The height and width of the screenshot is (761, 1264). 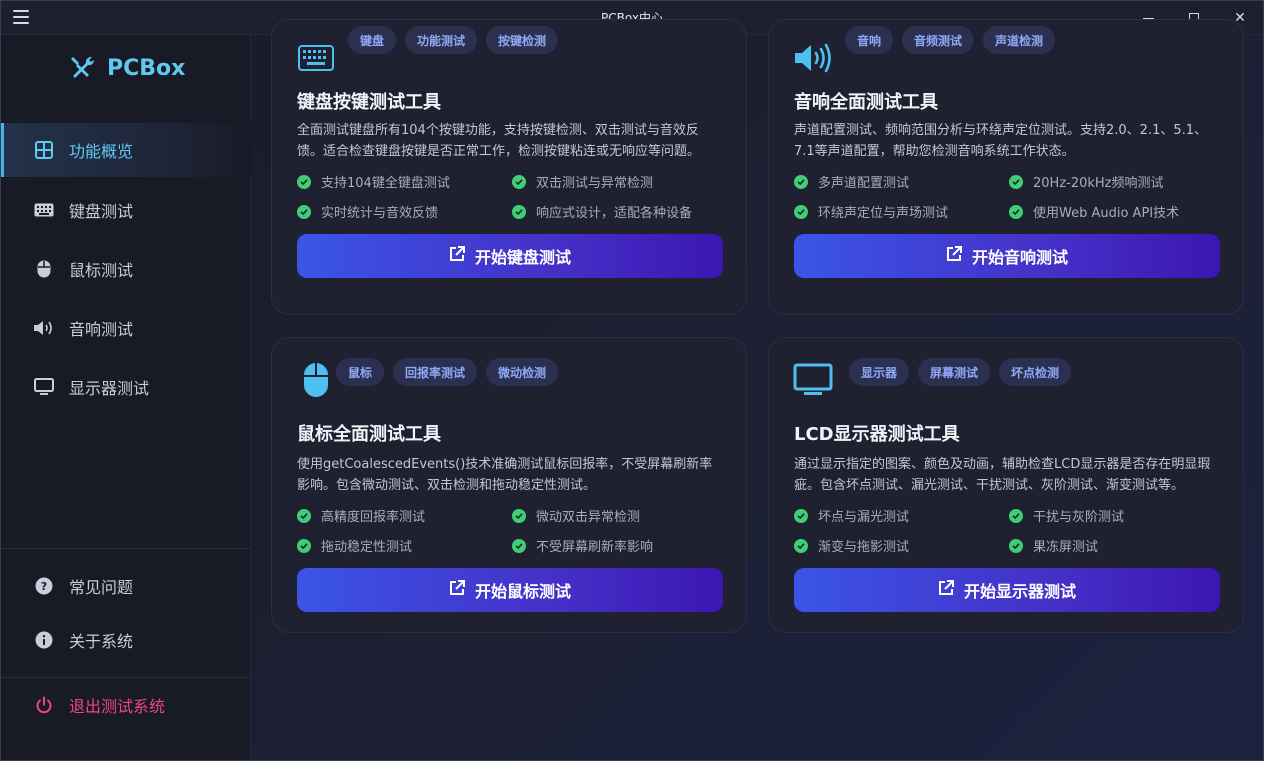 I want to click on tag-list: 显示器 屏幕测试 坏点检测, so click(x=960, y=372).